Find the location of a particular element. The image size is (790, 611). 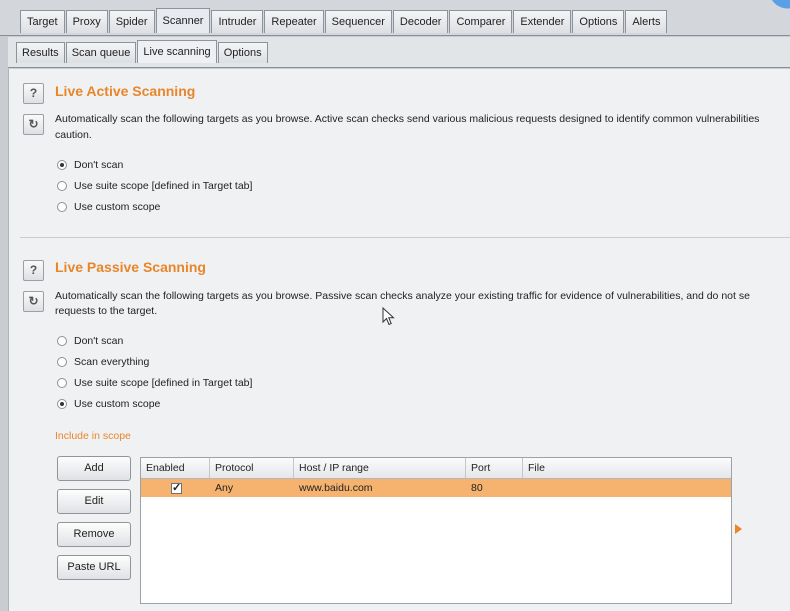

subtab-live-scanning: Live scanning is located at coordinates (177, 51).